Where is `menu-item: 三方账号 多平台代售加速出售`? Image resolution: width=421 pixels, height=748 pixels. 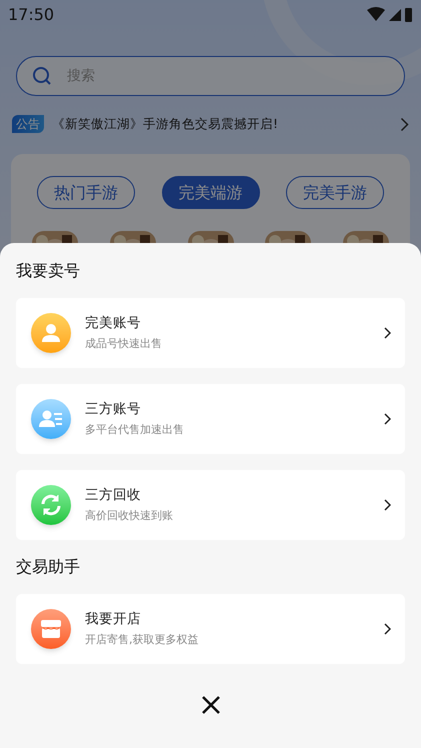
menu-item: 三方账号 多平台代售加速出售 is located at coordinates (210, 419).